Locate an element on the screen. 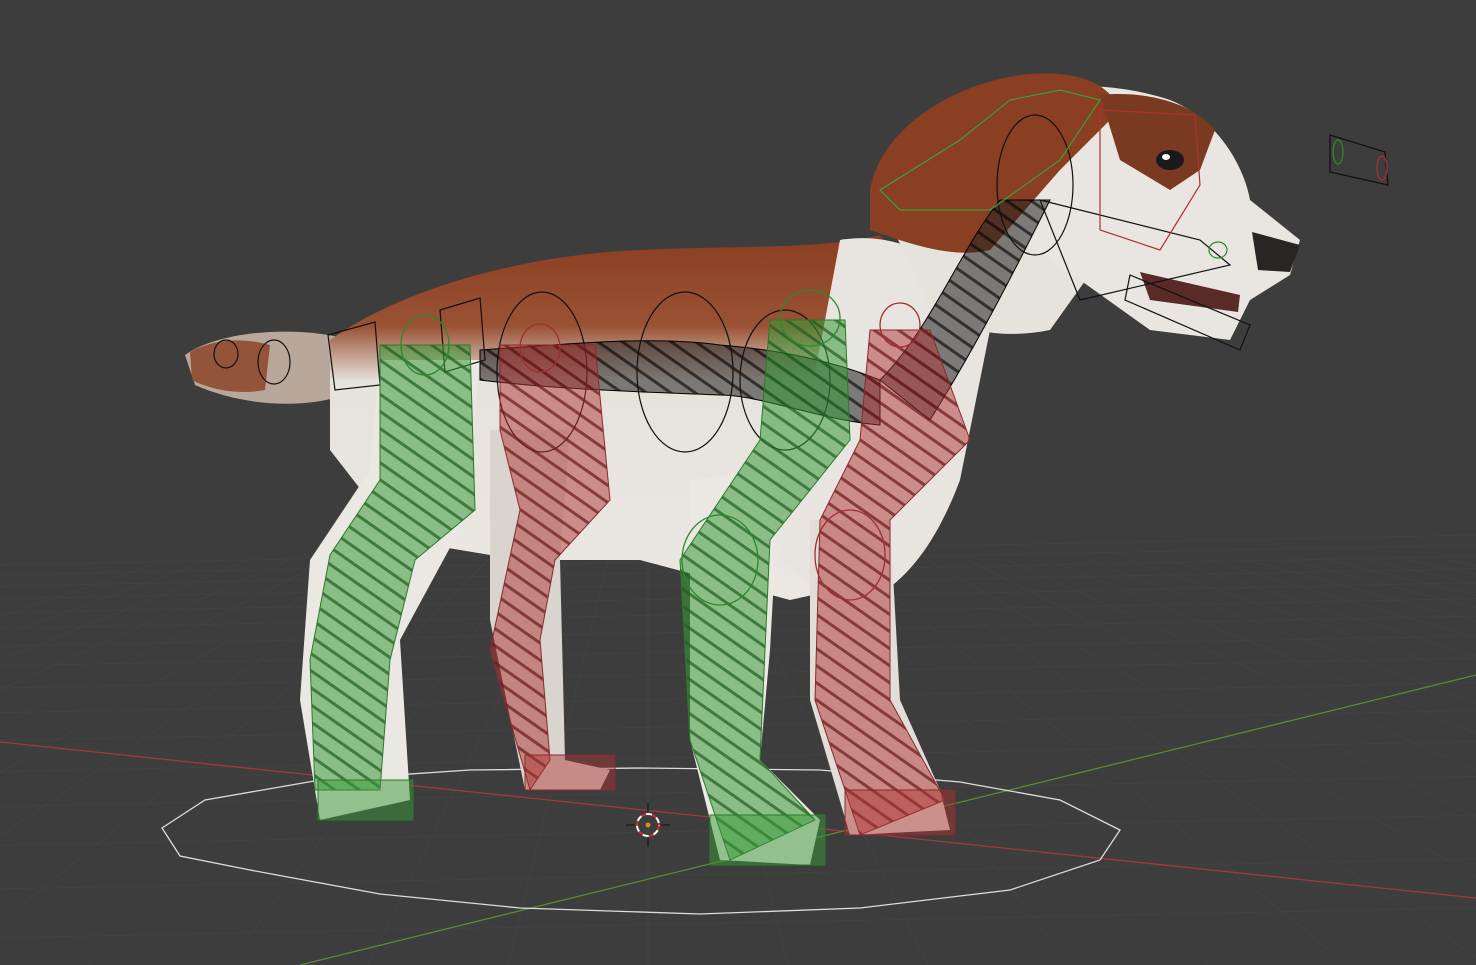 The width and height of the screenshot is (1476, 965). back-right-foot-ik is located at coordinates (570, 772).